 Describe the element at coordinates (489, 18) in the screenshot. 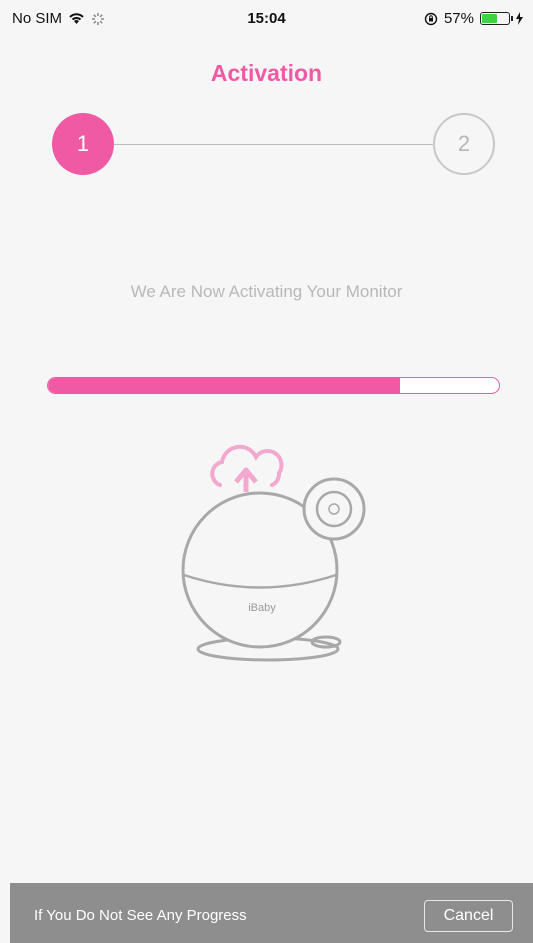

I see `battery-fill` at that location.